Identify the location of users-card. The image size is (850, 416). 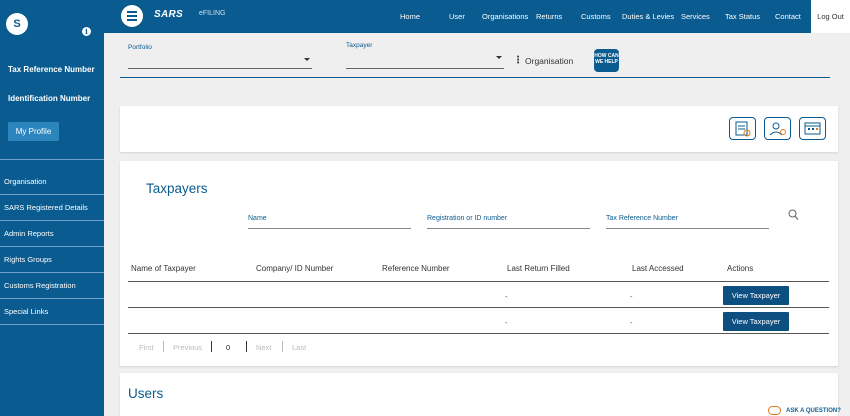
(479, 394).